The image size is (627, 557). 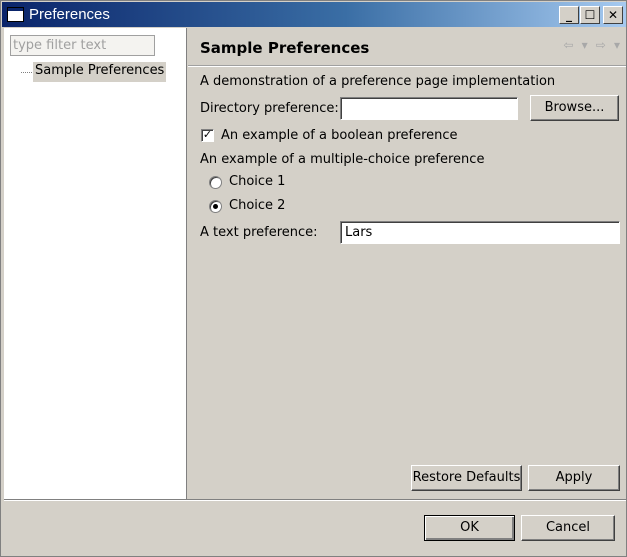 I want to click on tree-connector, so click(x=26, y=72).